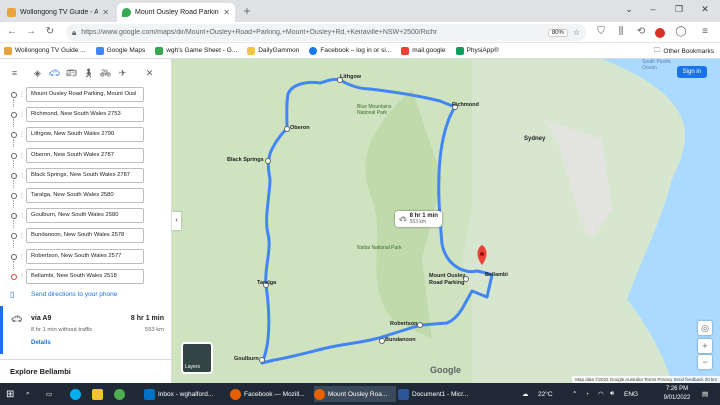 Image resolution: width=720 pixels, height=405 pixels. What do you see at coordinates (405, 50) in the screenshot?
I see `gmail-icon` at bounding box center [405, 50].